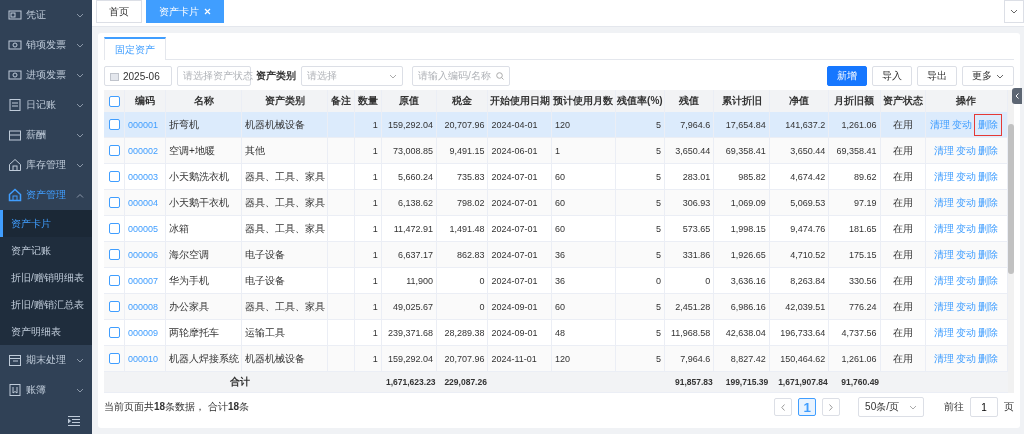 The image size is (1024, 434). Describe the element at coordinates (185, 11) in the screenshot. I see `page-tab: 资产卡片` at that location.